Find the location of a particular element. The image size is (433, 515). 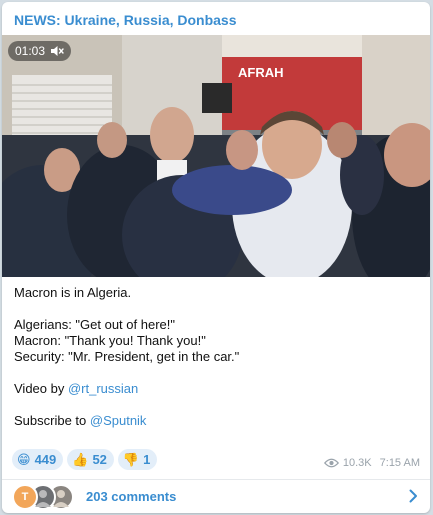

reaction-count: 52 is located at coordinates (99, 459).